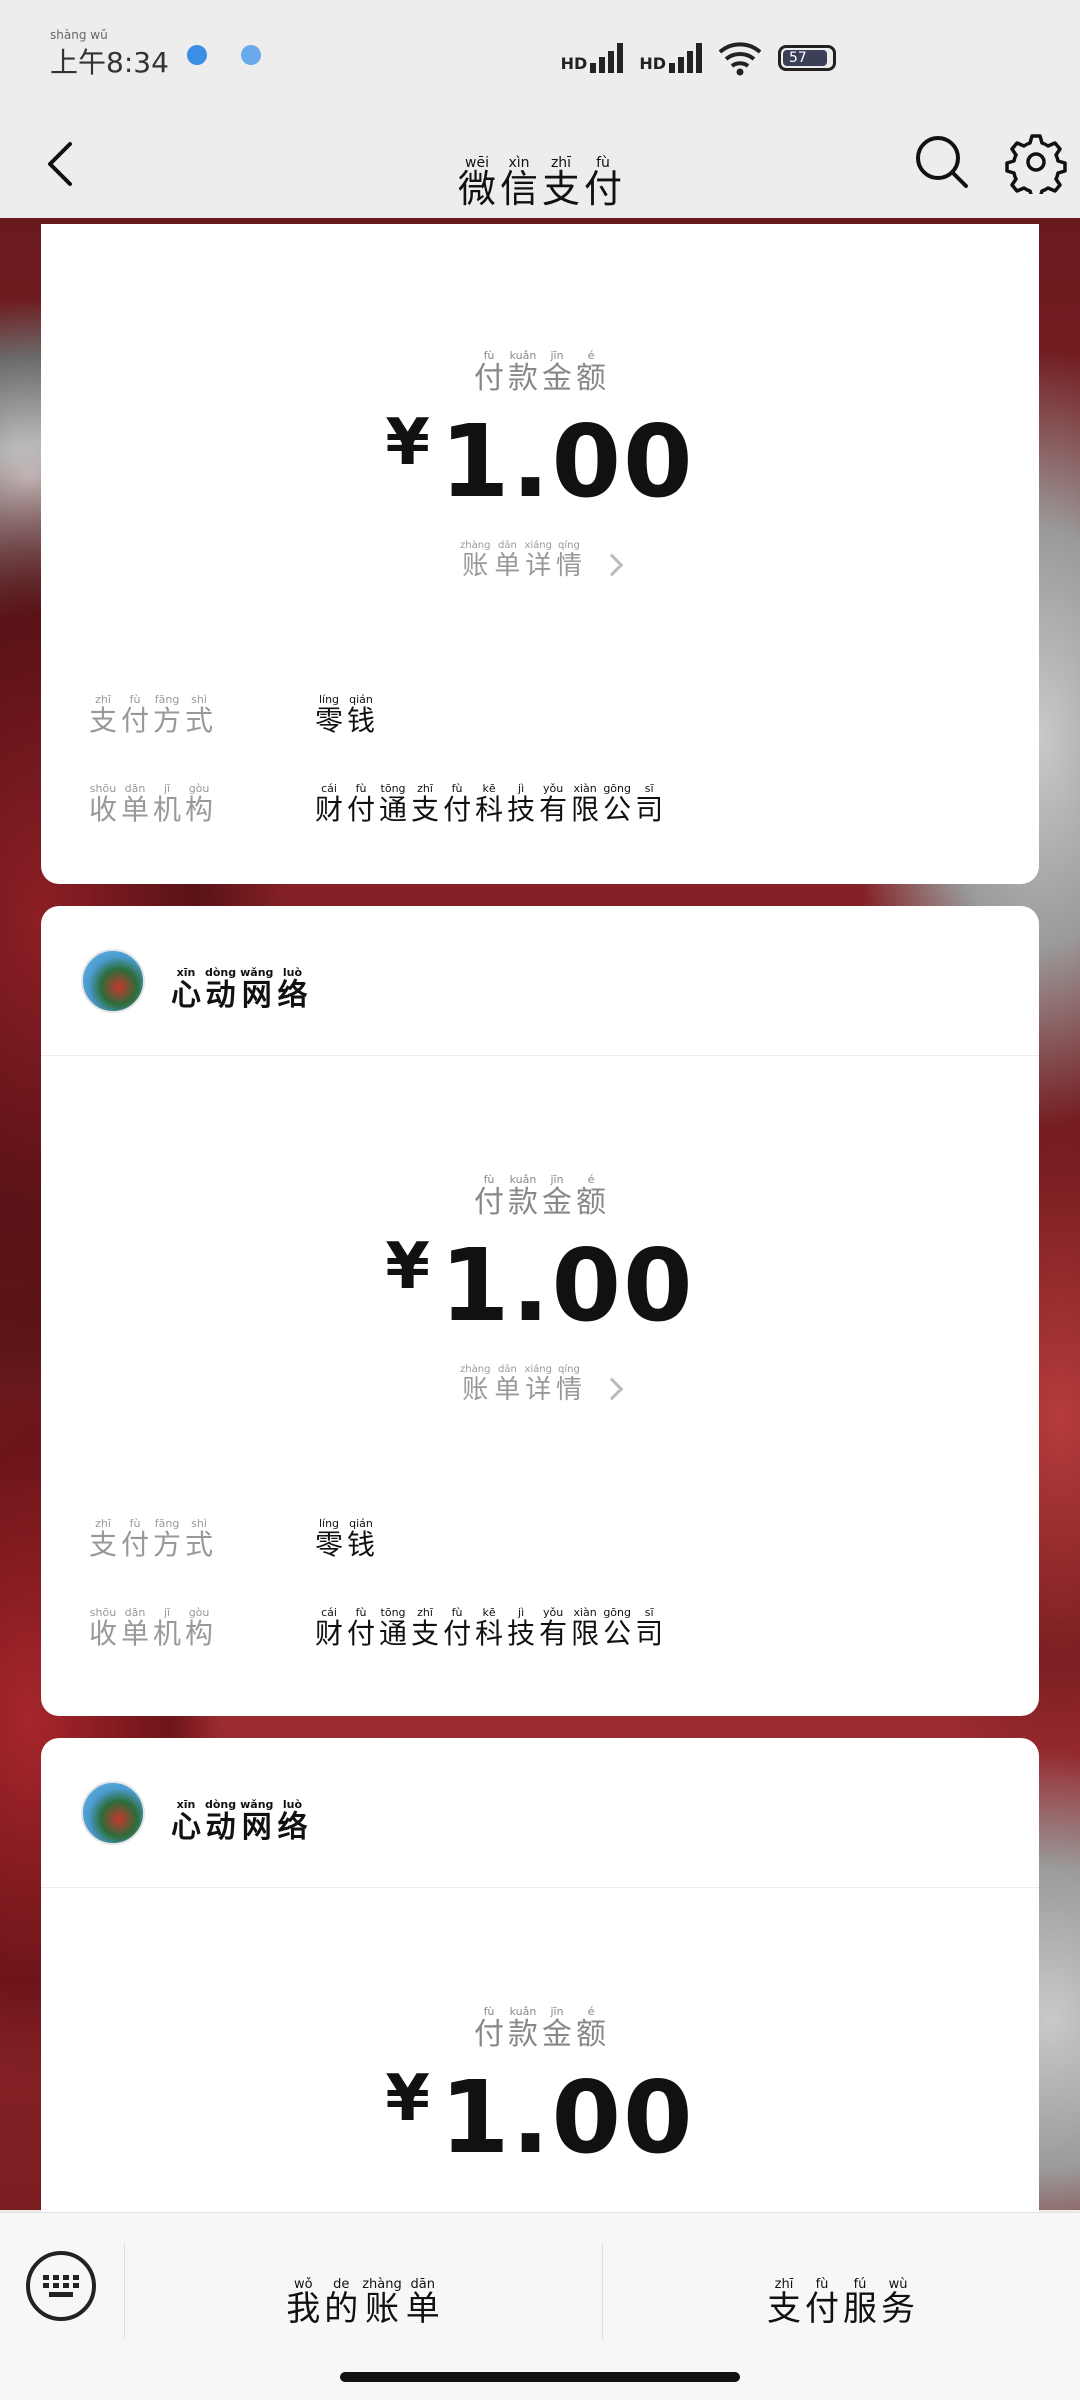  What do you see at coordinates (393, 804) in the screenshot?
I see `pinyin-char: tōng 通` at bounding box center [393, 804].